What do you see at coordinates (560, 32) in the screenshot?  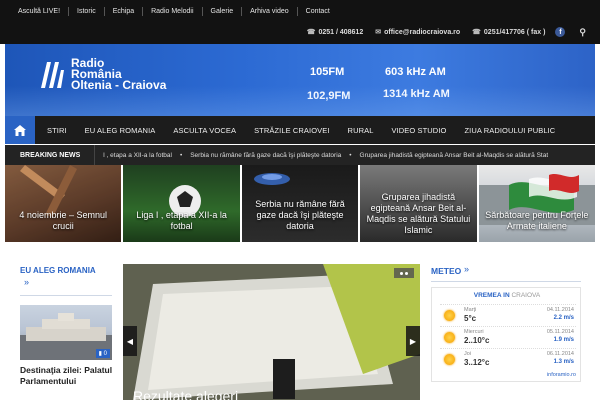 I see `facebook-icon: f` at bounding box center [560, 32].